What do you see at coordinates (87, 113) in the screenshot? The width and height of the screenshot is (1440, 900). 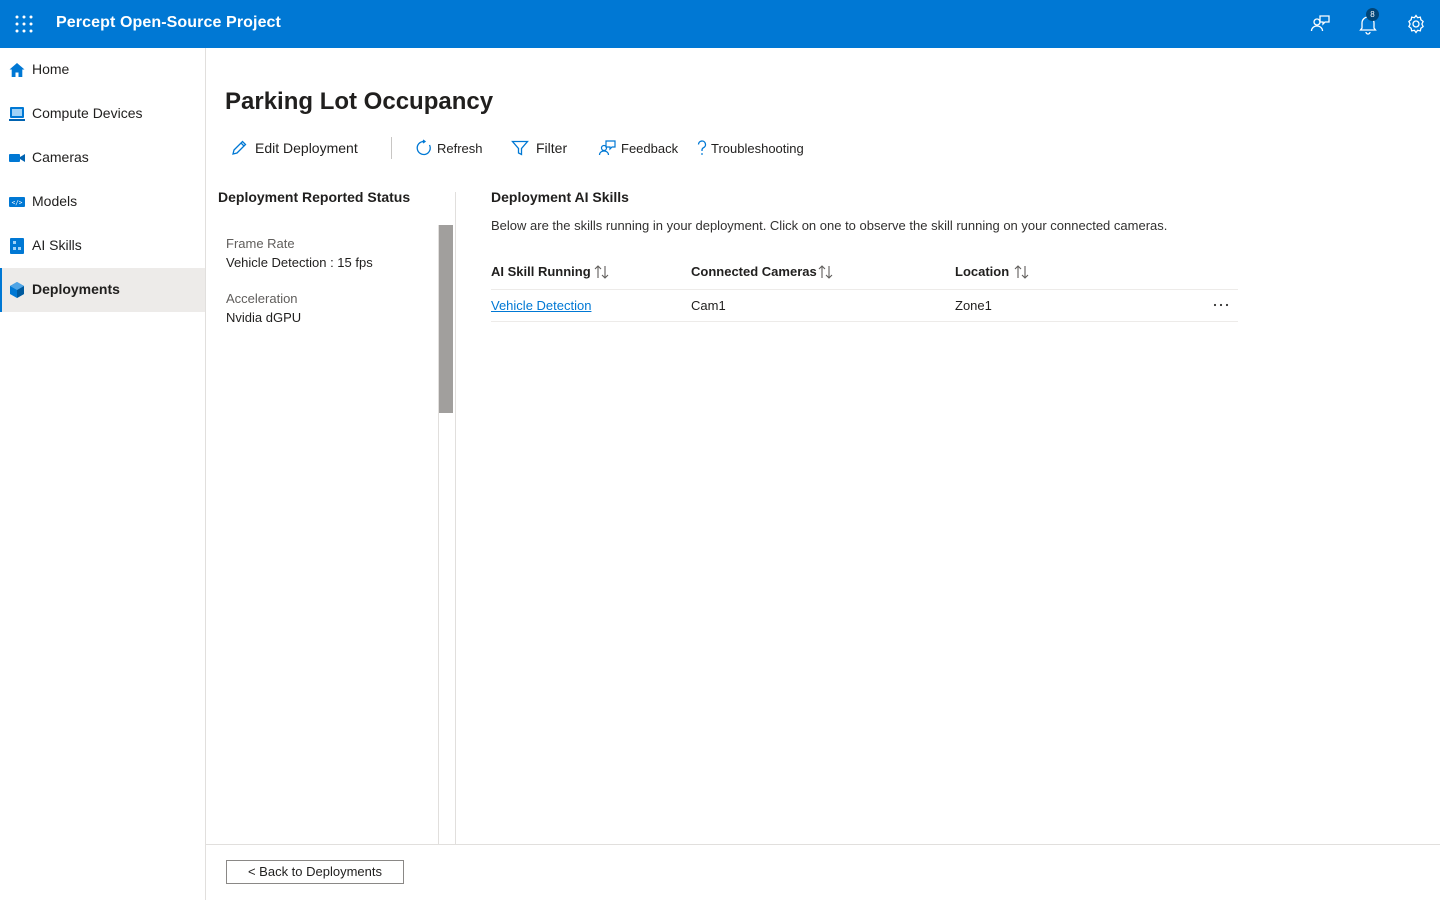 I see `sidebar-item-label: Compute Devices` at bounding box center [87, 113].